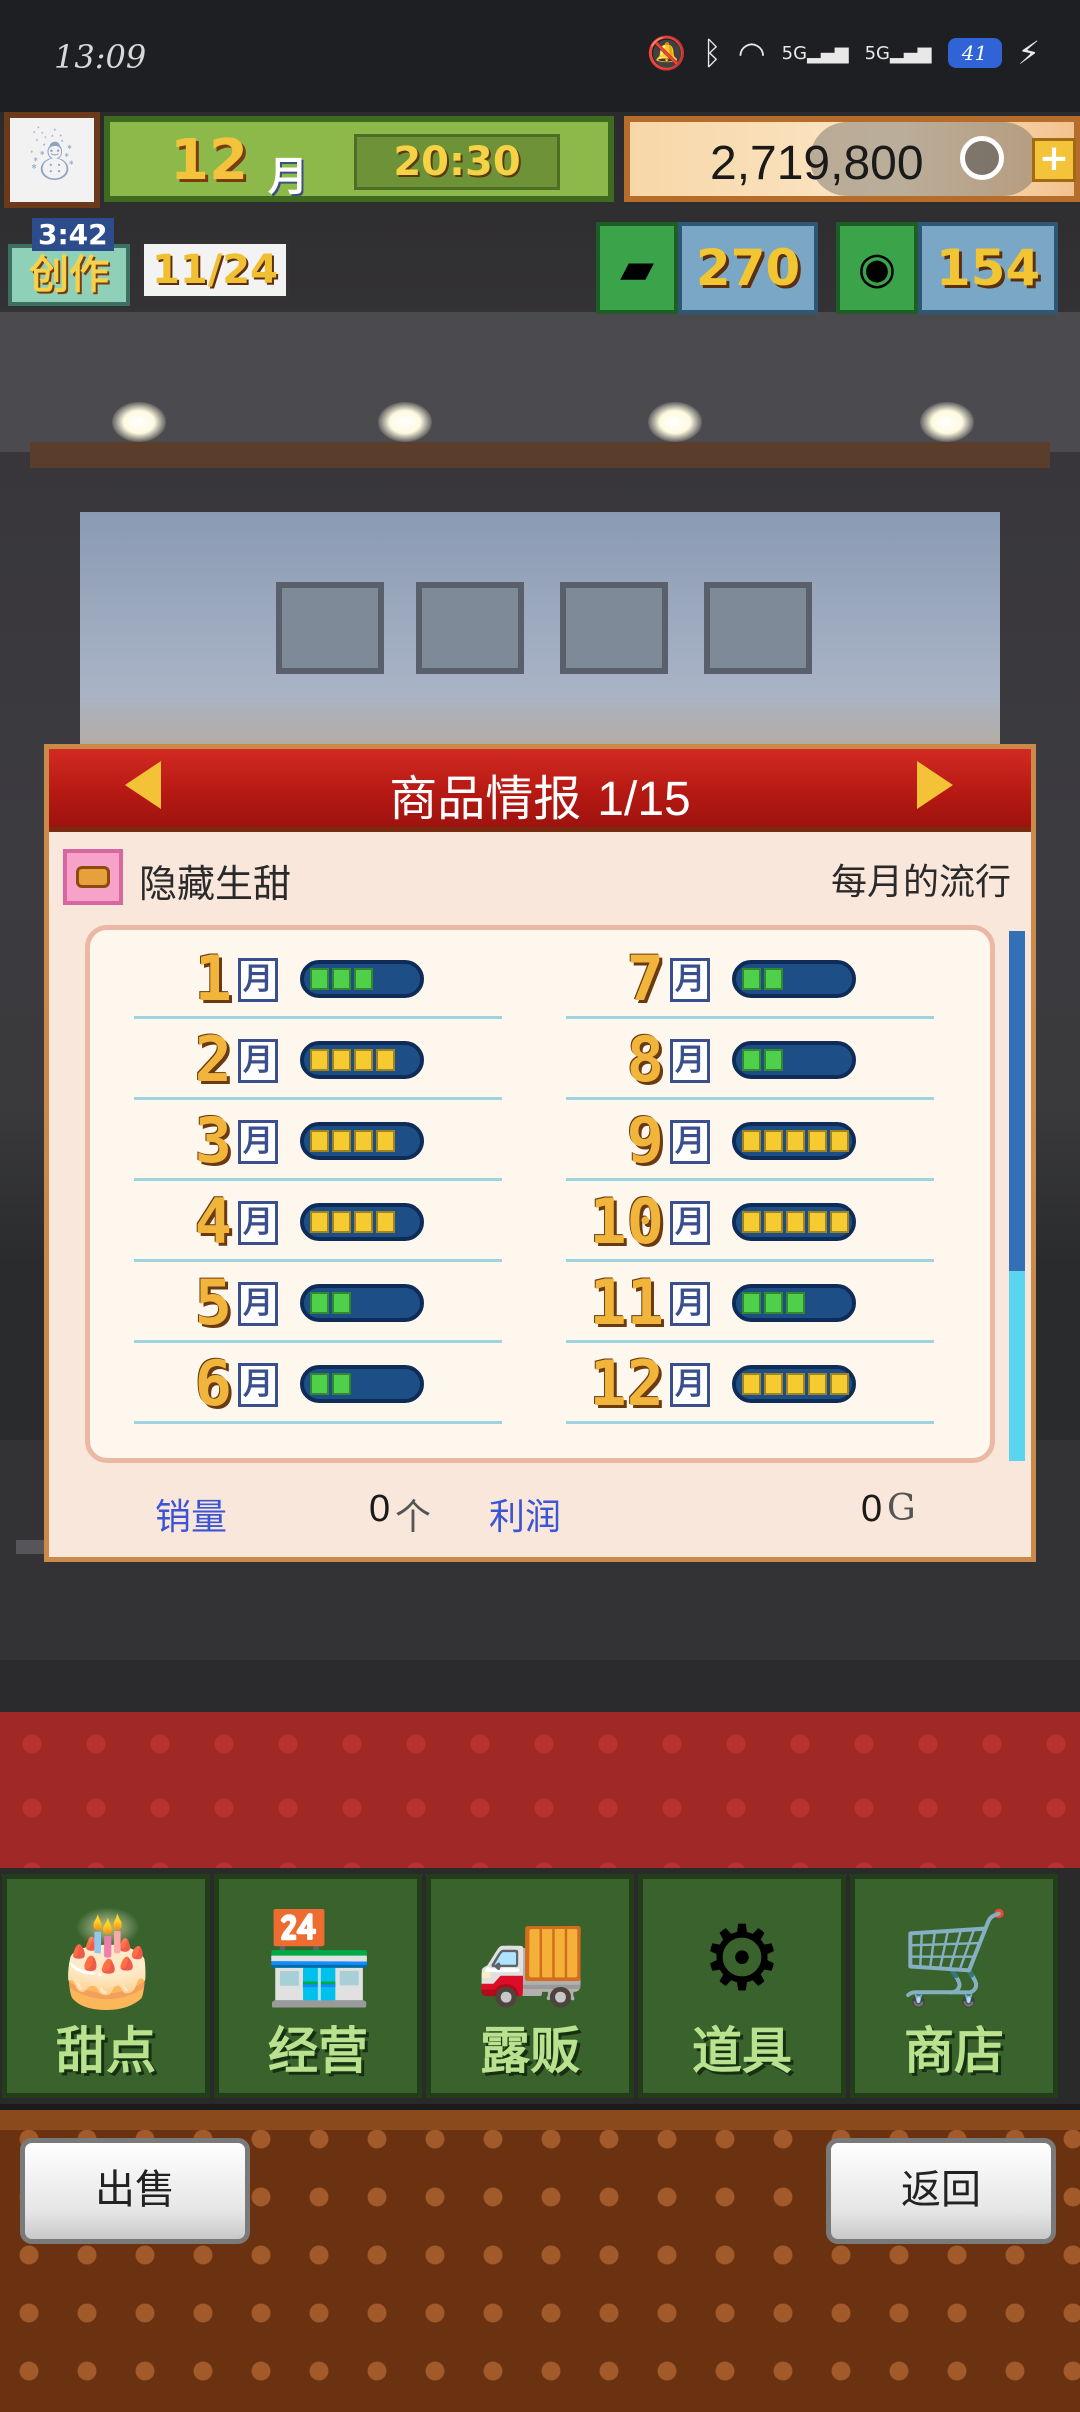 Image resolution: width=1080 pixels, height=2412 pixels. Describe the element at coordinates (877, 268) in the screenshot. I see `medal-icon: ◉` at that location.